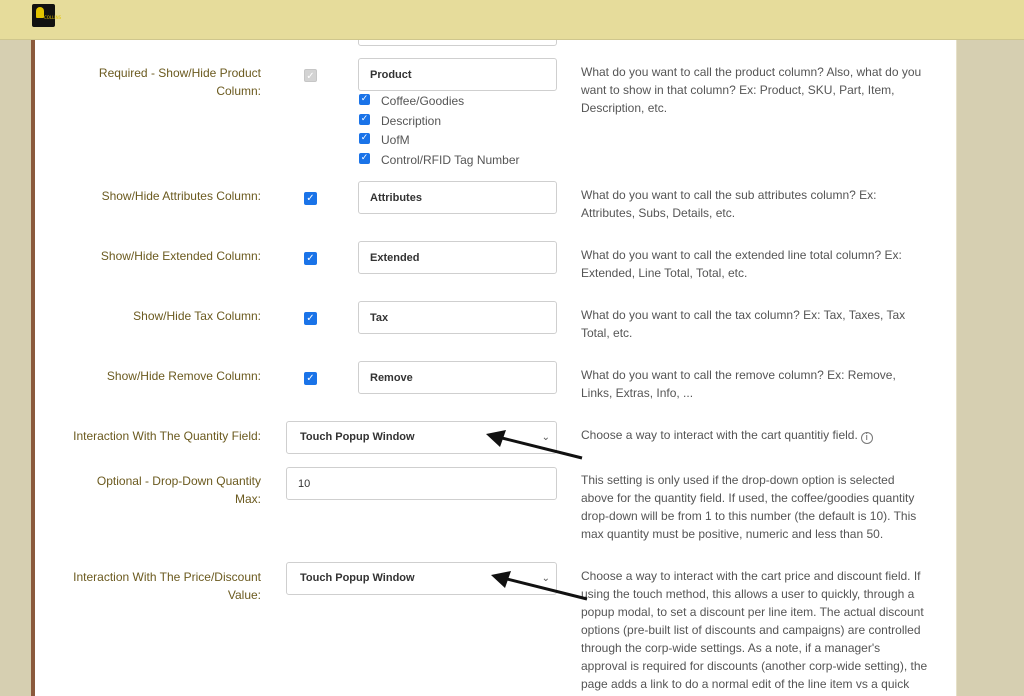  Describe the element at coordinates (364, 158) in the screenshot. I see `option-checkbox-rfid: ✓` at that location.